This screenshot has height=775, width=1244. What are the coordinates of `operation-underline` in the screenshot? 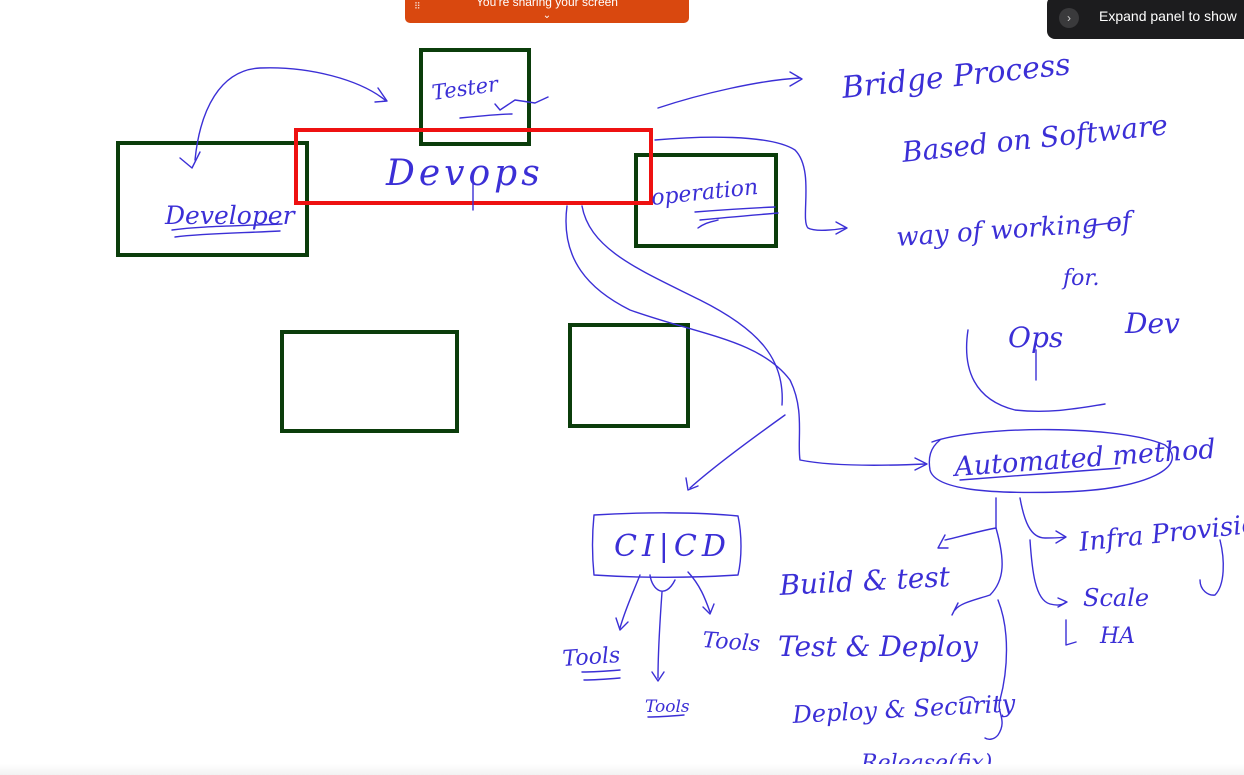 It's located at (736, 217).